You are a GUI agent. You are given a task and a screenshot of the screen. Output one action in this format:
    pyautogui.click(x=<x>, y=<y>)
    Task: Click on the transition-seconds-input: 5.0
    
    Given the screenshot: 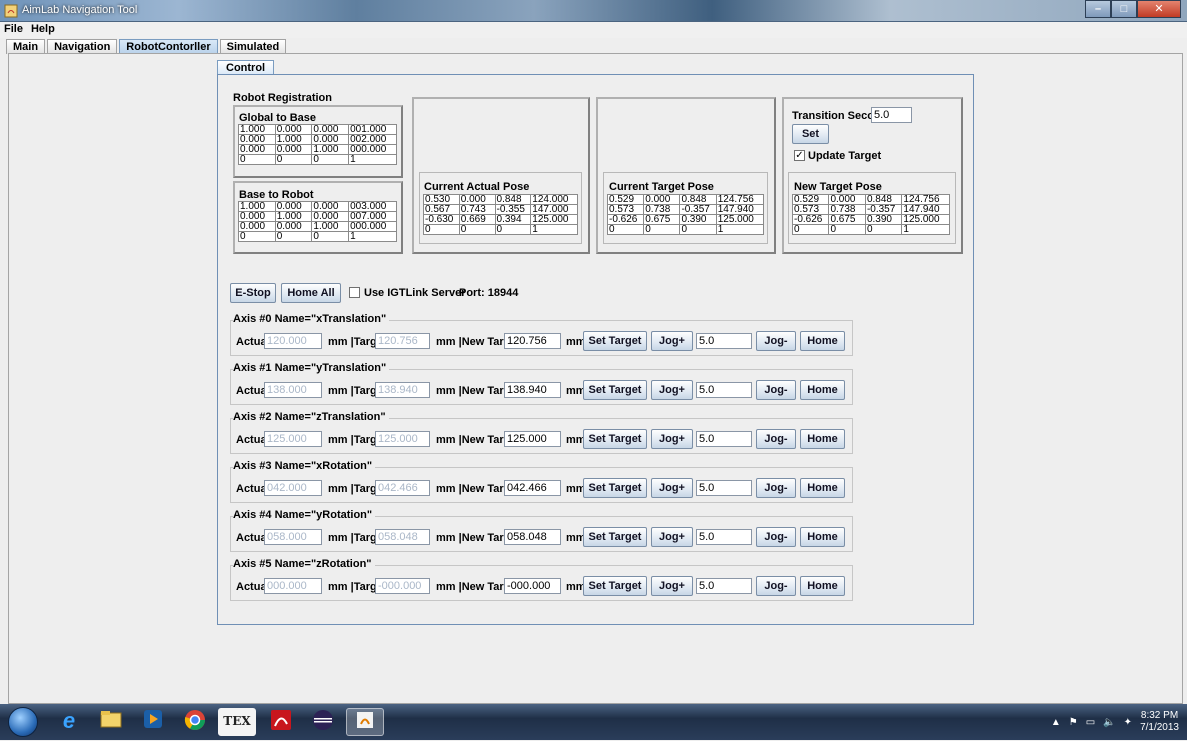 What is the action you would take?
    pyautogui.click(x=891, y=115)
    